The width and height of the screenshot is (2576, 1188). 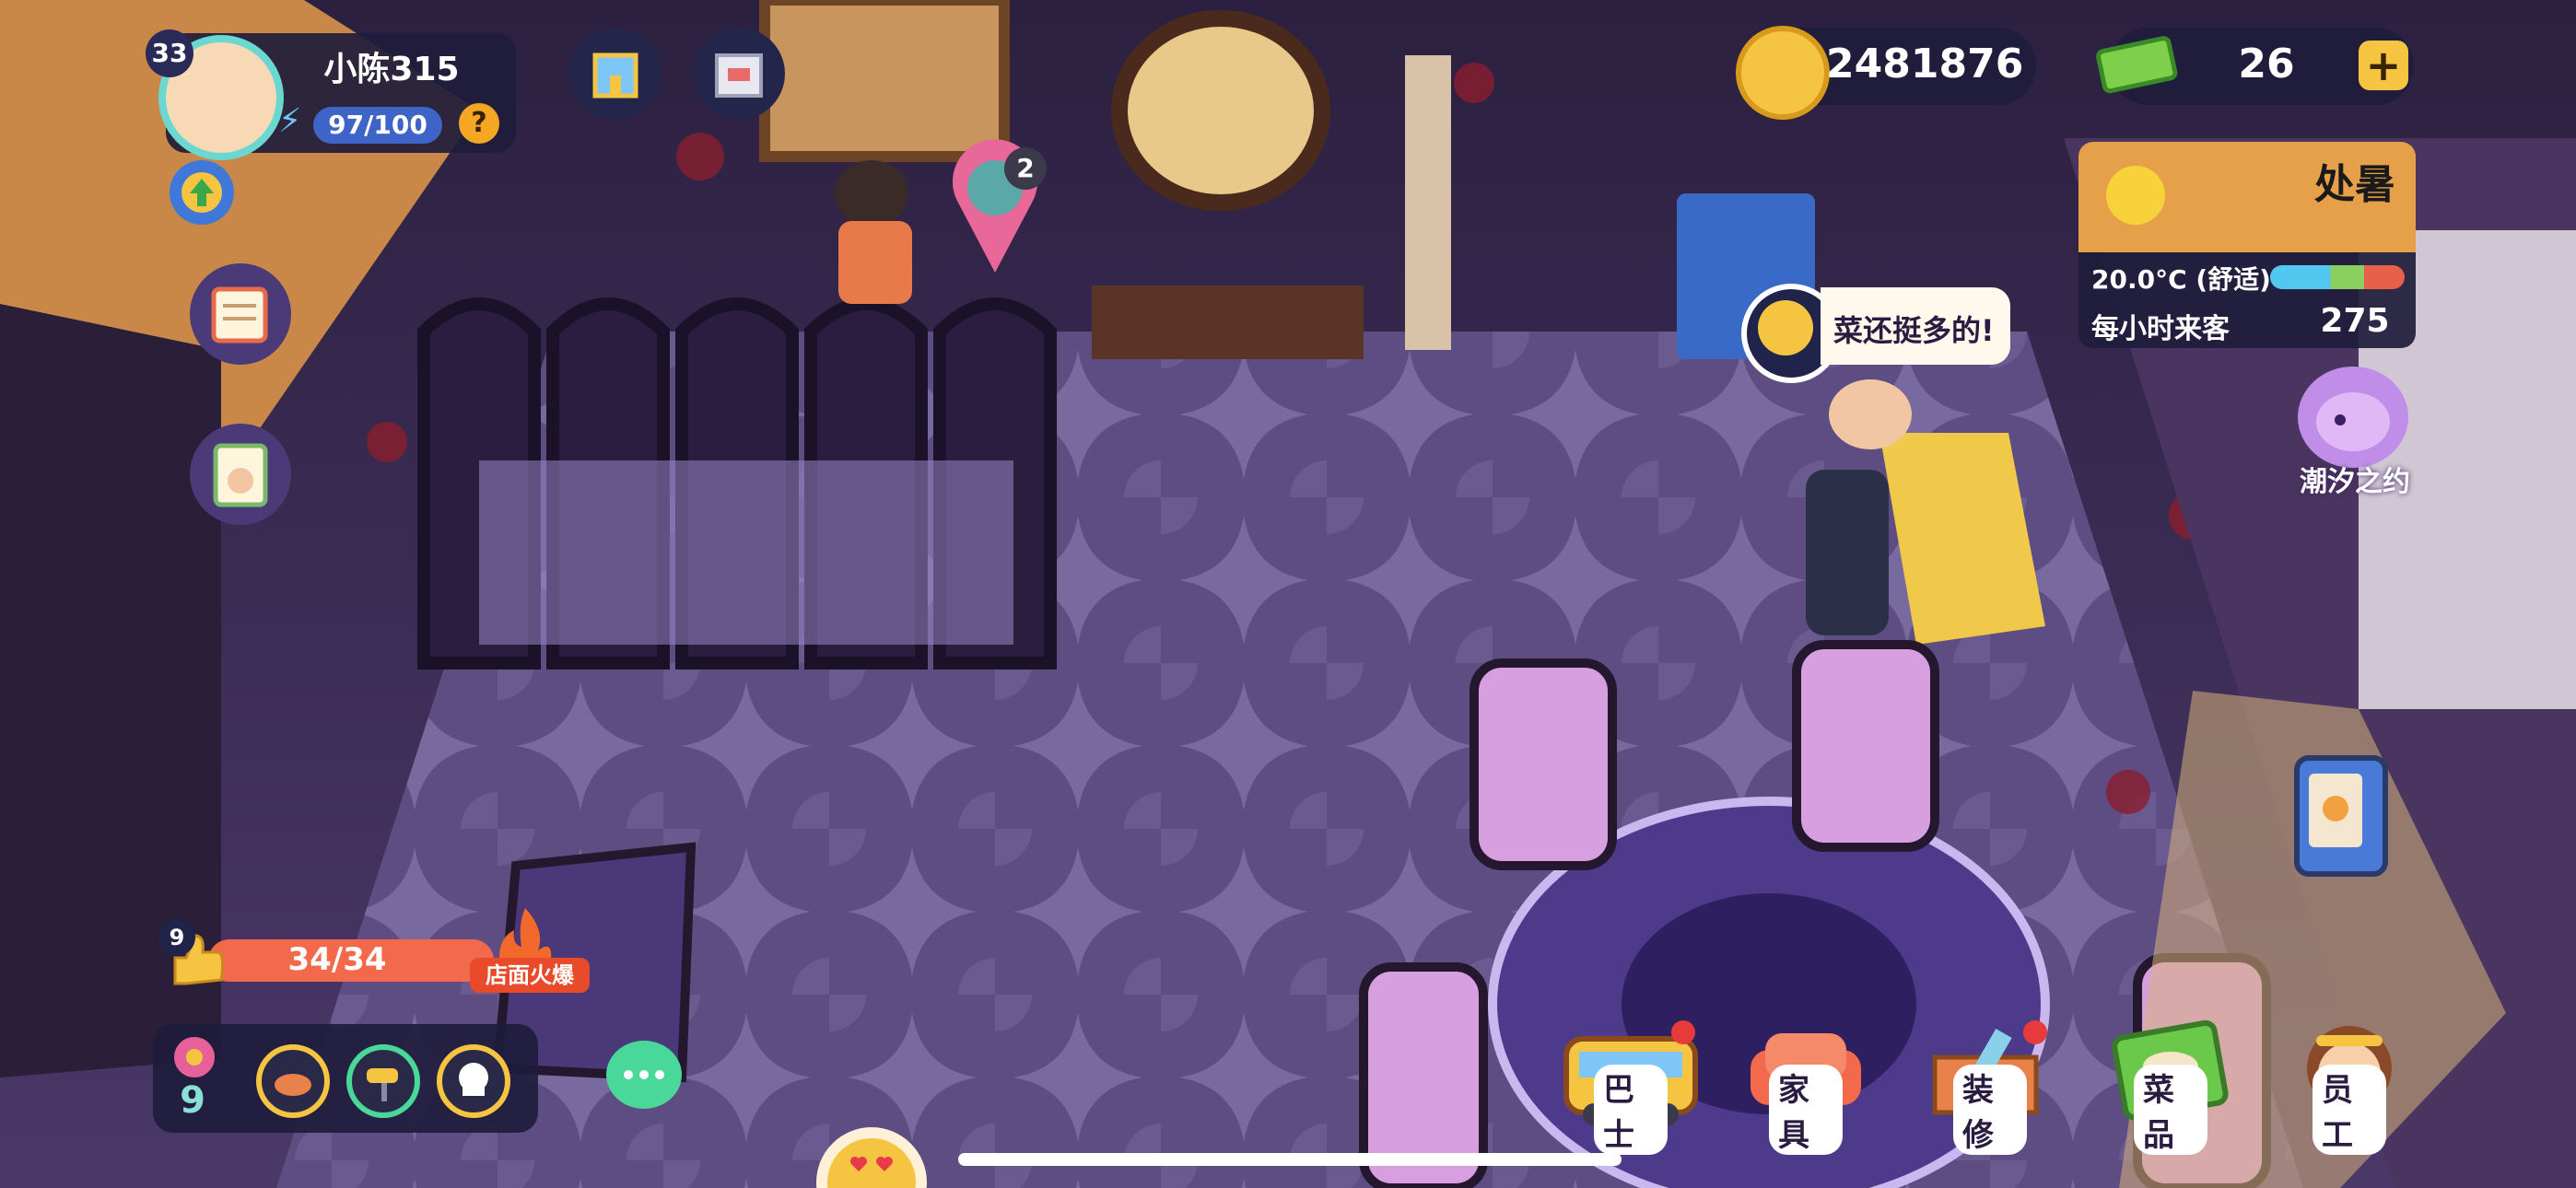 I want to click on energy-value: 97/100, so click(x=377, y=125).